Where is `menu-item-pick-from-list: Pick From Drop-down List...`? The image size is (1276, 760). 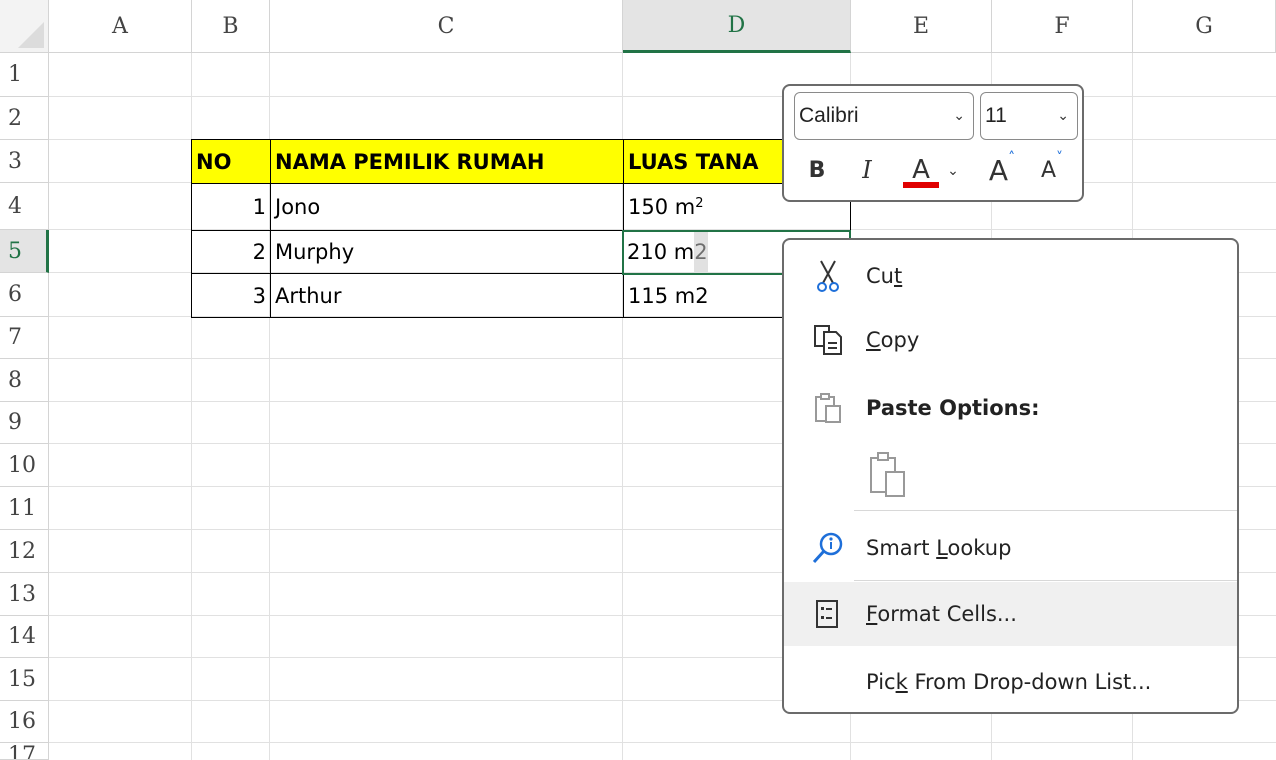 menu-item-pick-from-list: Pick From Drop-down List... is located at coordinates (1010, 681).